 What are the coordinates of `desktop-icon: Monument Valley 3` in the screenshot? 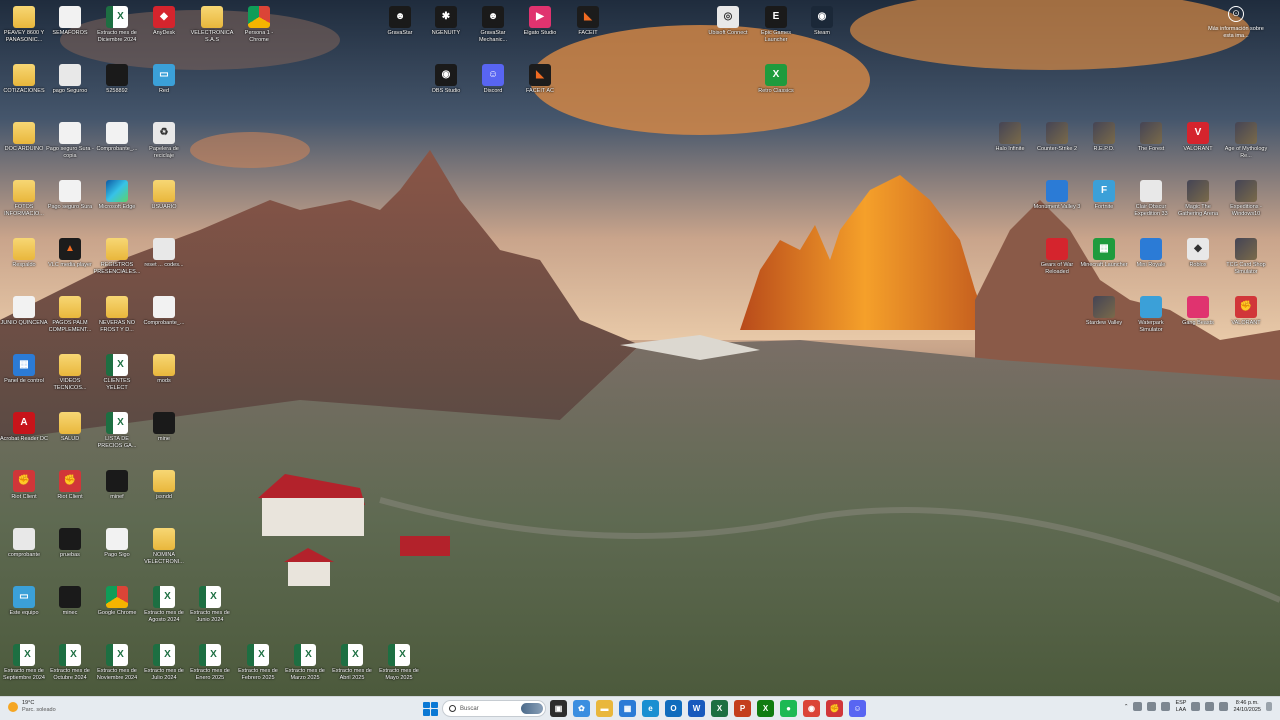 It's located at (1057, 195).